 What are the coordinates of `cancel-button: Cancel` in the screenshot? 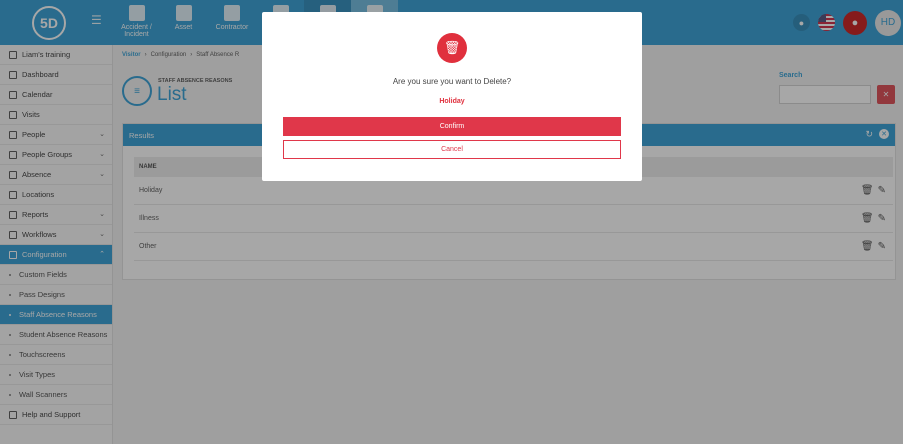 It's located at (452, 149).